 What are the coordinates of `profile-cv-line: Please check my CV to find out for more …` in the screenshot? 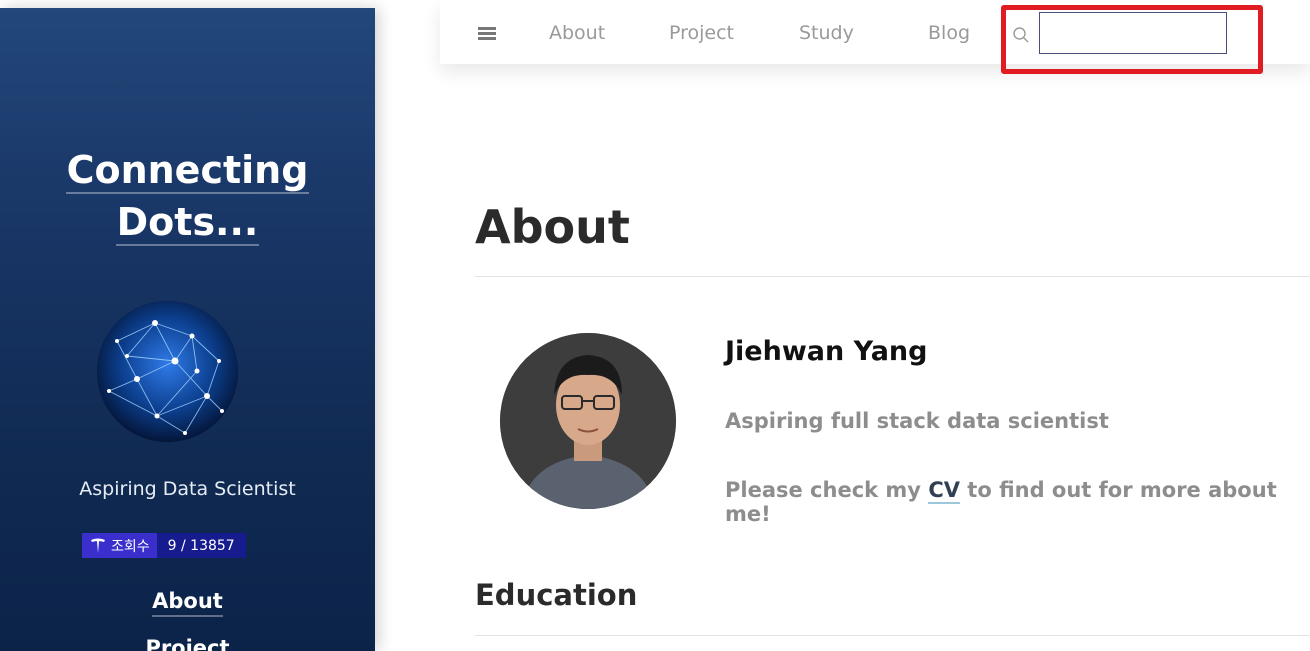 It's located at (1017, 502).